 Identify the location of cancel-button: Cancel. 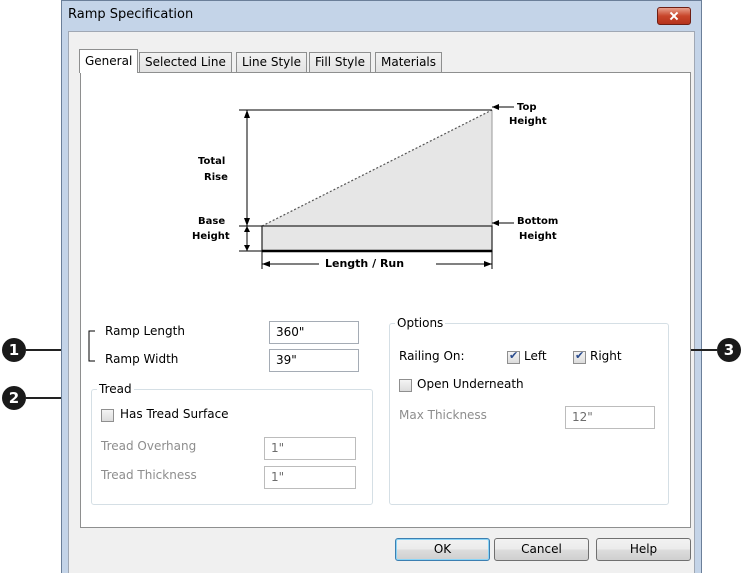
(541, 549).